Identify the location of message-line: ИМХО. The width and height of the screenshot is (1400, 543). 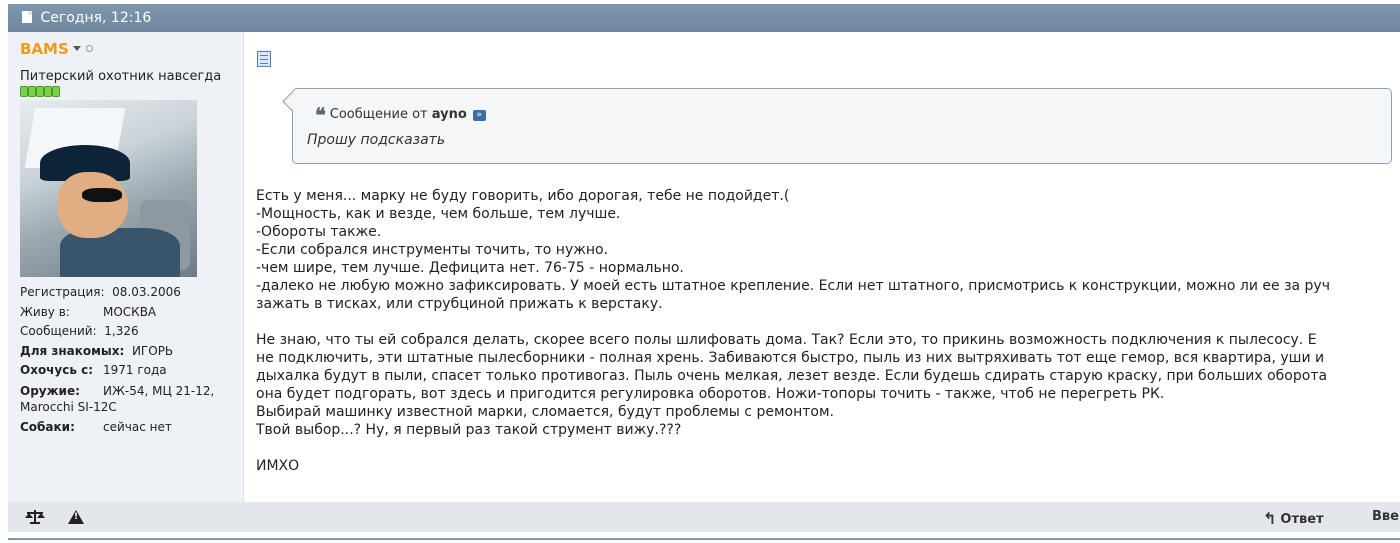
(278, 466).